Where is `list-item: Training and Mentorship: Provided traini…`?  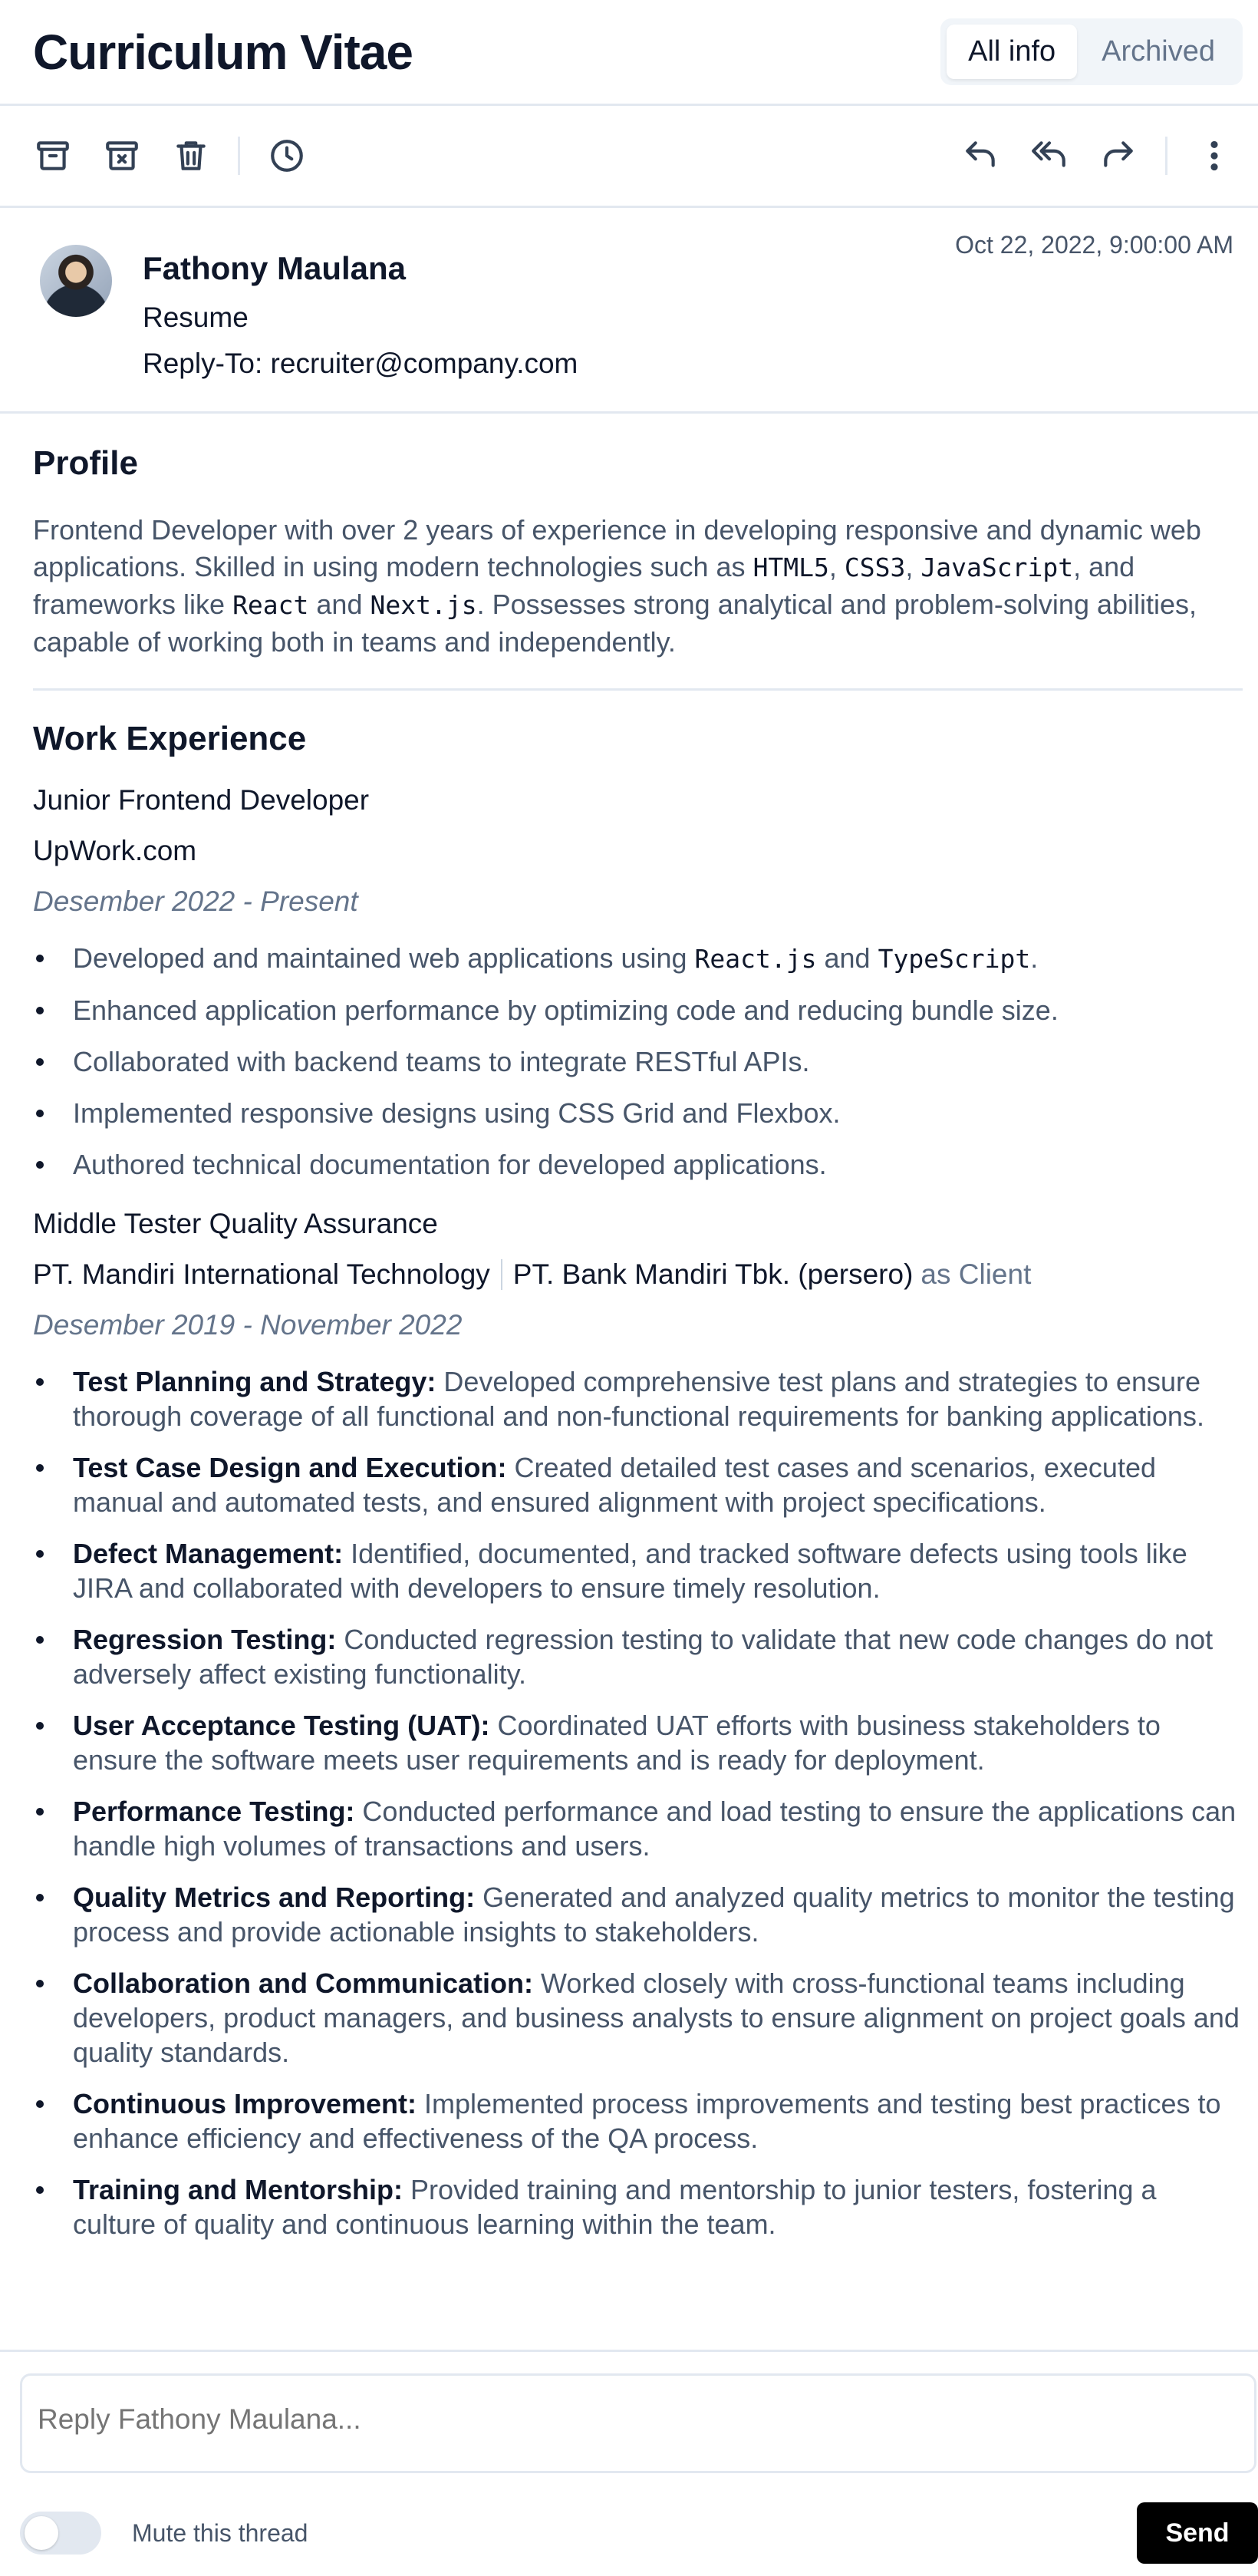 list-item: Training and Mentorship: Provided traini… is located at coordinates (638, 2206).